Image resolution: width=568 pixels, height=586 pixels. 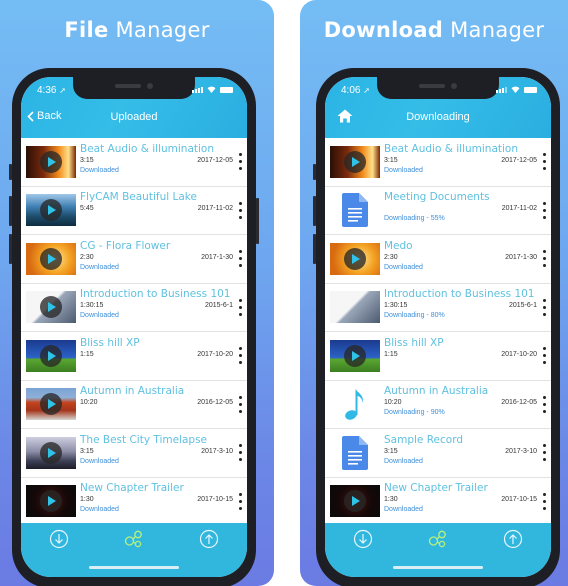 I want to click on battery-icon, so click(x=226, y=90).